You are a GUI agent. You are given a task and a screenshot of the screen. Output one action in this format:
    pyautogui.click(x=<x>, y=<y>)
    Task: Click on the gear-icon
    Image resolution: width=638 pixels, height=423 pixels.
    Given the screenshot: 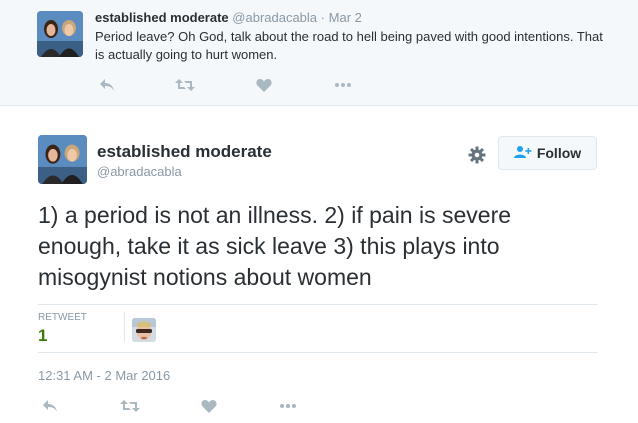 What is the action you would take?
    pyautogui.click(x=477, y=155)
    